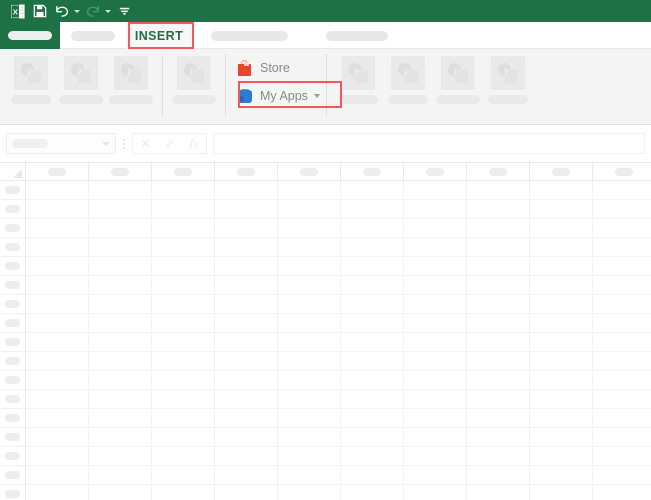  Describe the element at coordinates (76, 11) in the screenshot. I see `undo-dropdown-caret` at that location.